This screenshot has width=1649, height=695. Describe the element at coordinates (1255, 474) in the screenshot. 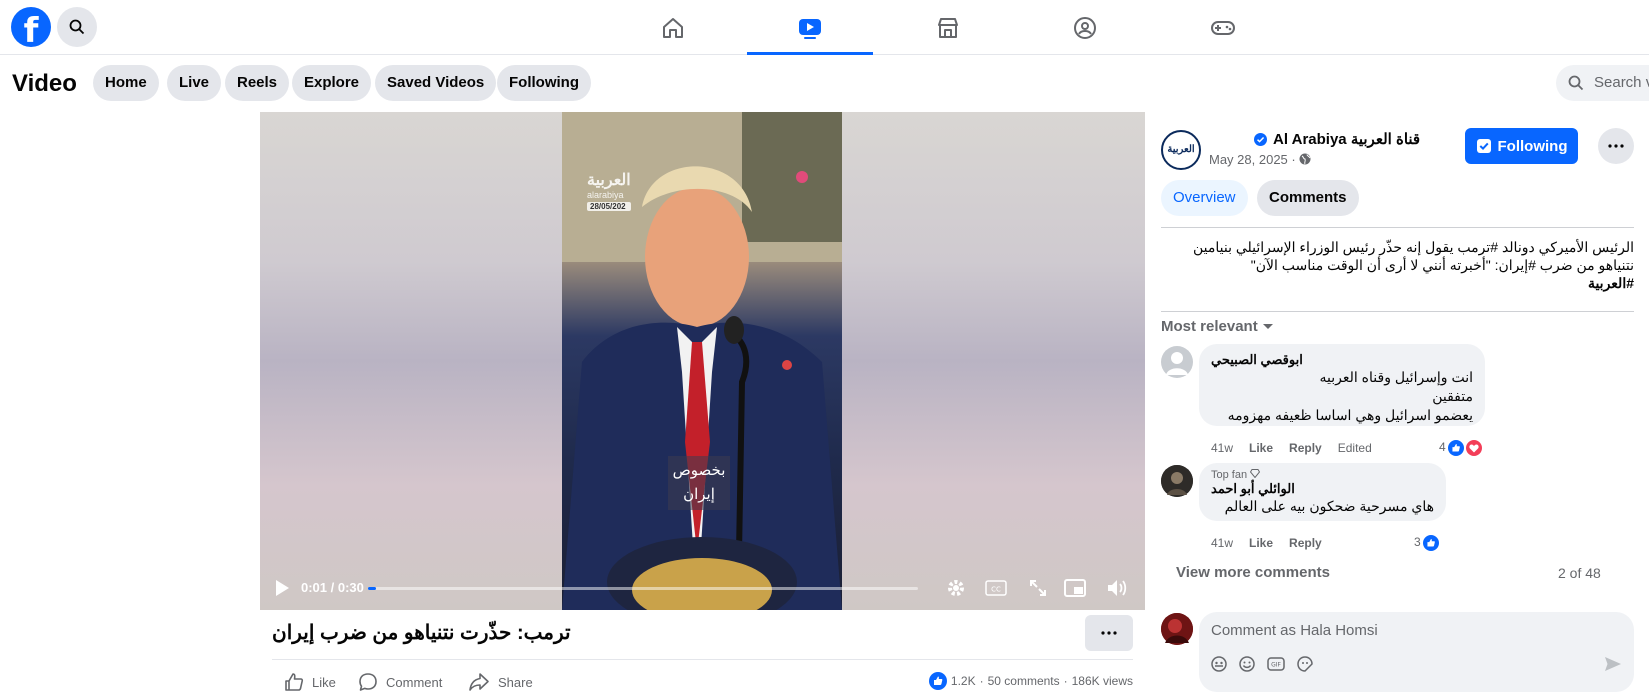

I see `diamond-icon` at that location.